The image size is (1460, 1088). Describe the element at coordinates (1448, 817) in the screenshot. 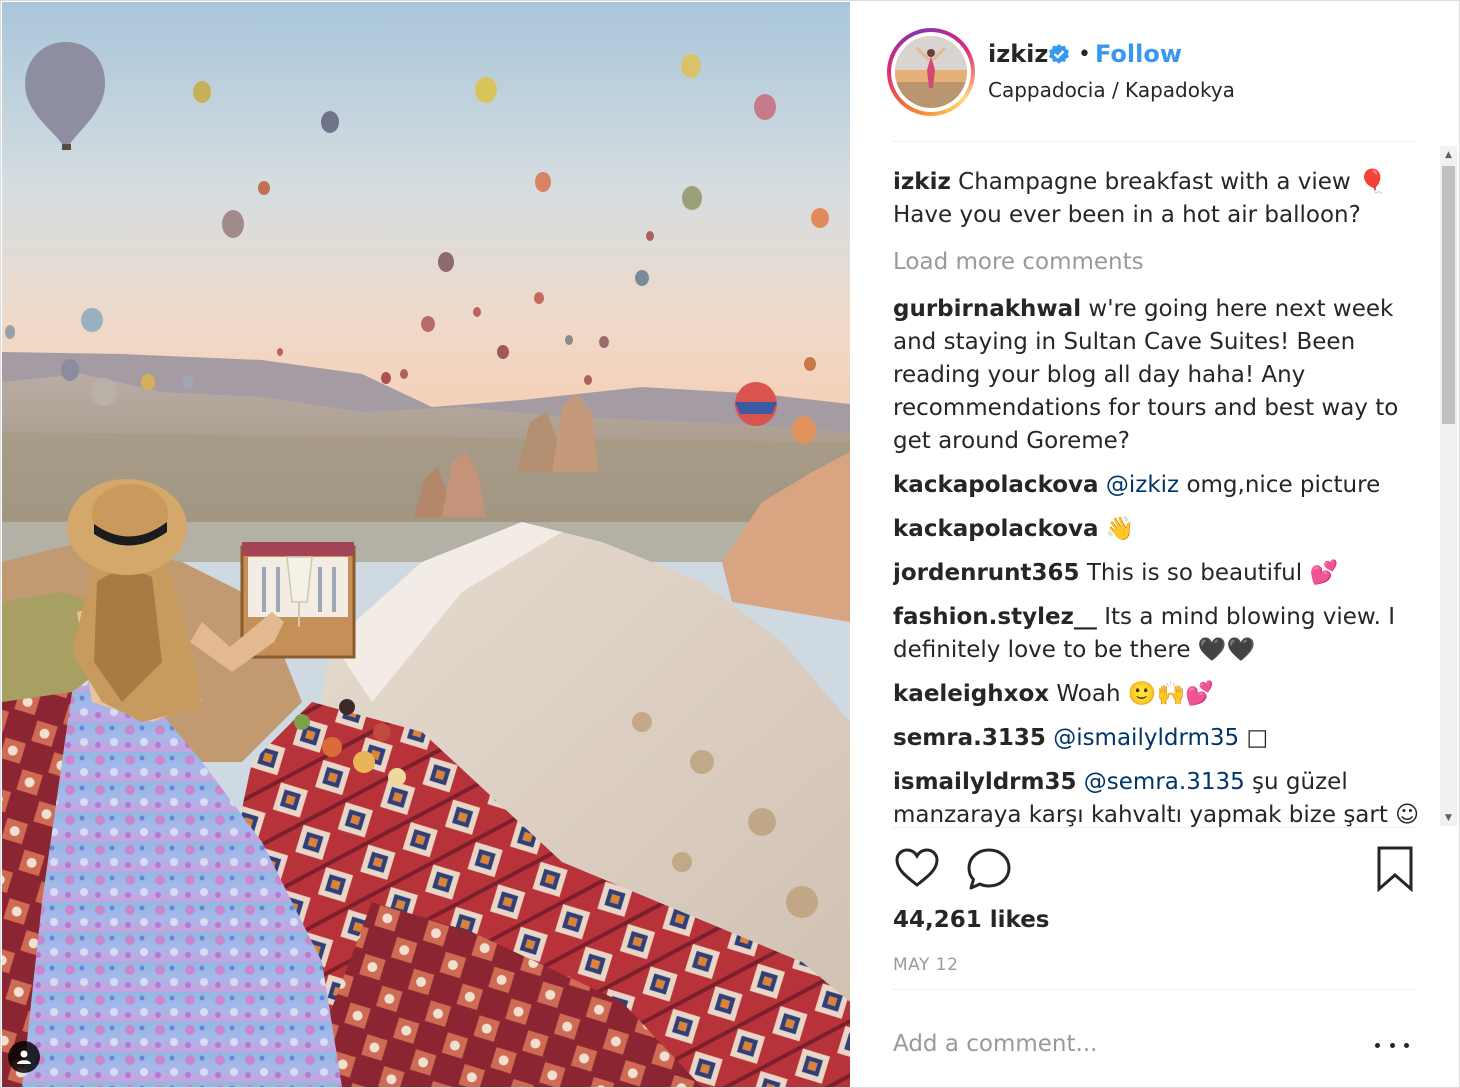

I see `scroll-down-arrow-icon: ▼` at that location.